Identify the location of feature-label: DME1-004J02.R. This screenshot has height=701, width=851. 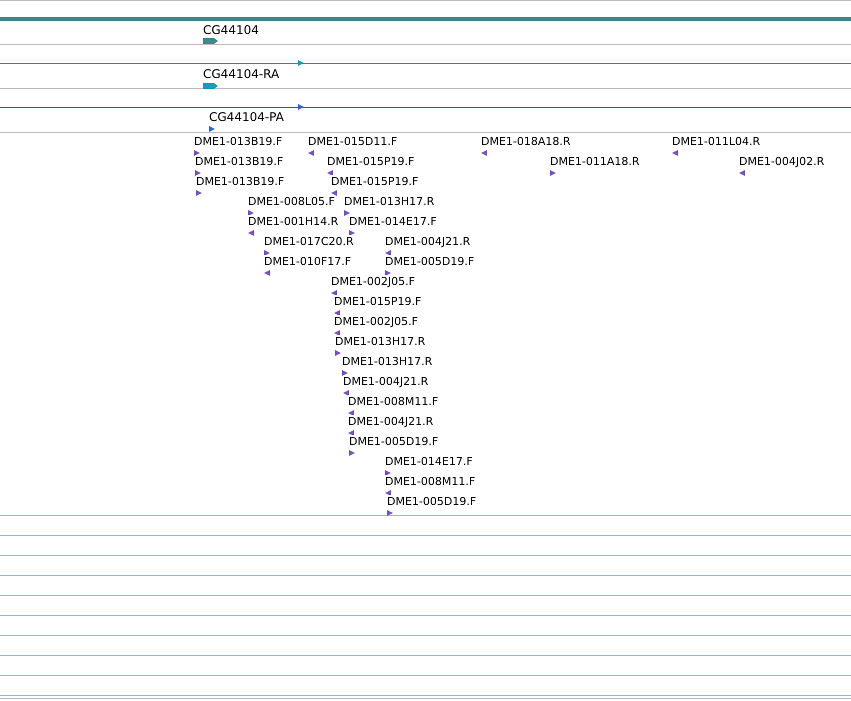
(781, 162).